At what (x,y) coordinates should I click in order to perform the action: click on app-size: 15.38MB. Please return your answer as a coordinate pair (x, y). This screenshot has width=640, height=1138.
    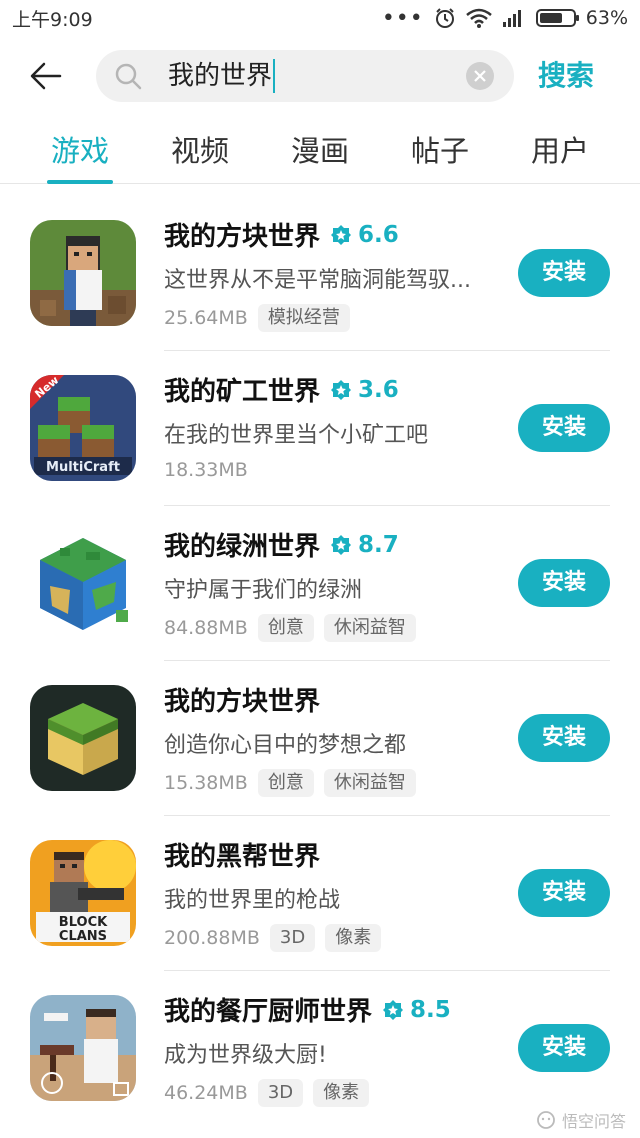
    Looking at the image, I should click on (206, 783).